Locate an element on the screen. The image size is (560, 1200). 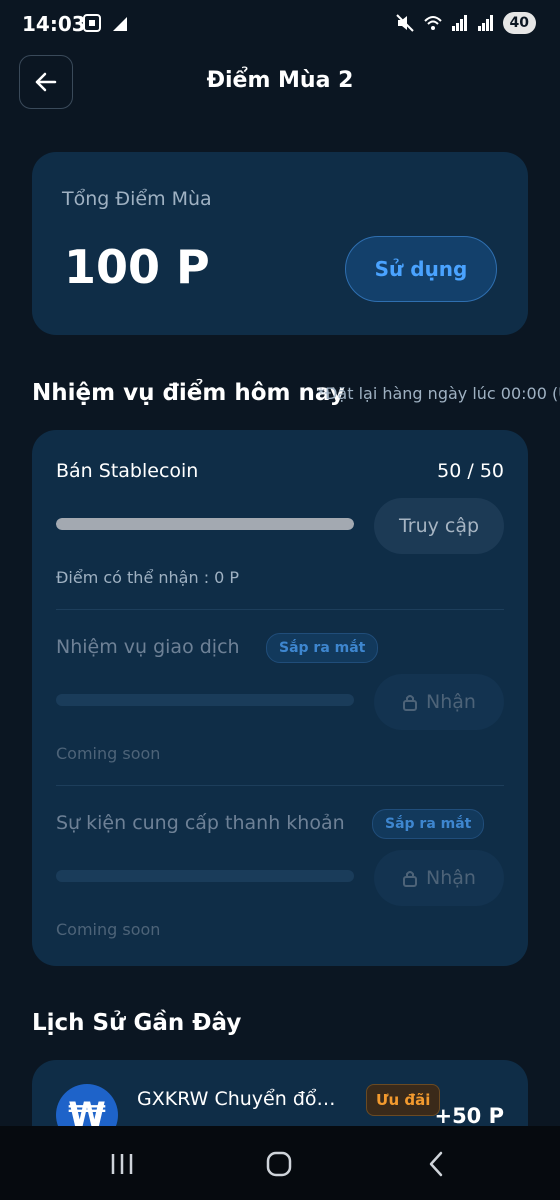
recent-apps-icon is located at coordinates (122, 1164).